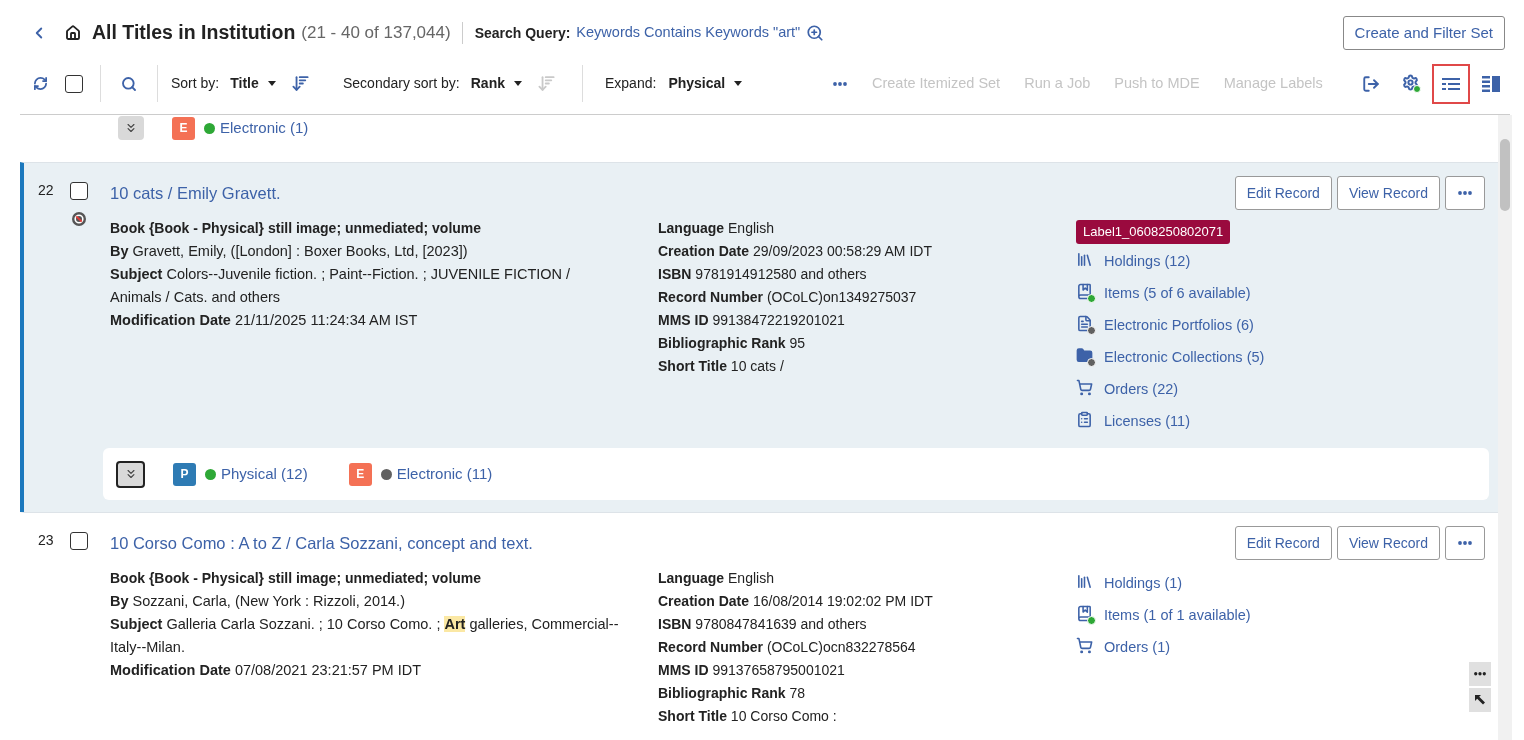  What do you see at coordinates (1147, 421) in the screenshot?
I see `record-link: Licenses (11)` at bounding box center [1147, 421].